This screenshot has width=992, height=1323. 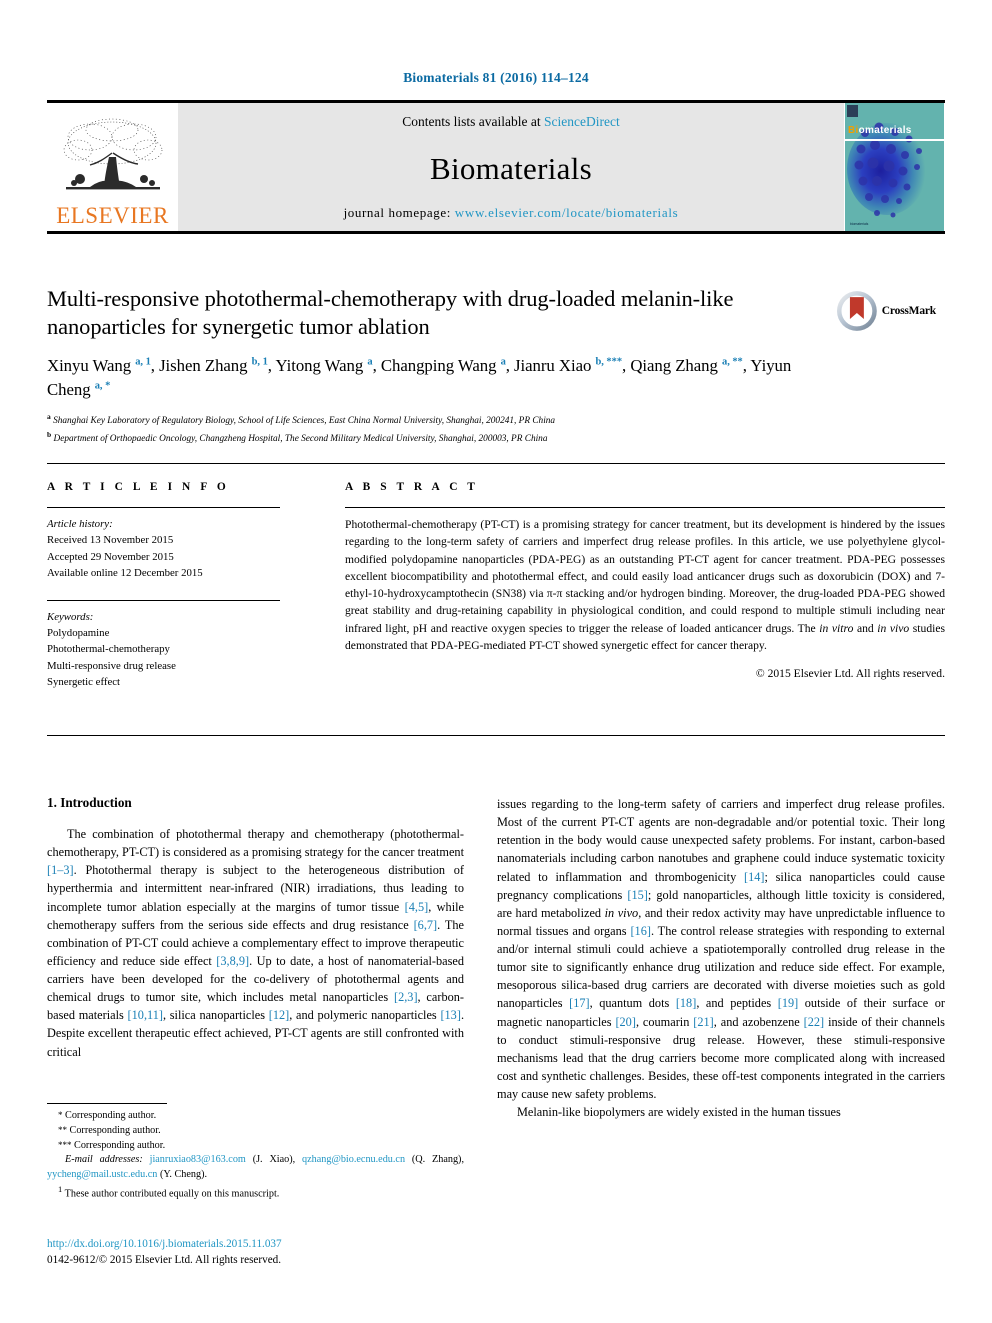 What do you see at coordinates (163, 600) in the screenshot?
I see `keywords-divider` at bounding box center [163, 600].